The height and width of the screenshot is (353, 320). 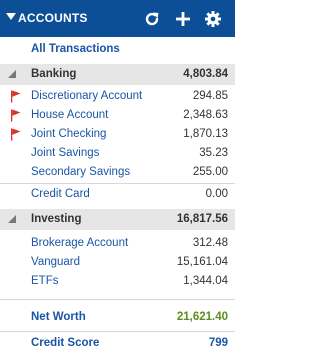 I want to click on account-balance: 294.85, so click(x=210, y=96).